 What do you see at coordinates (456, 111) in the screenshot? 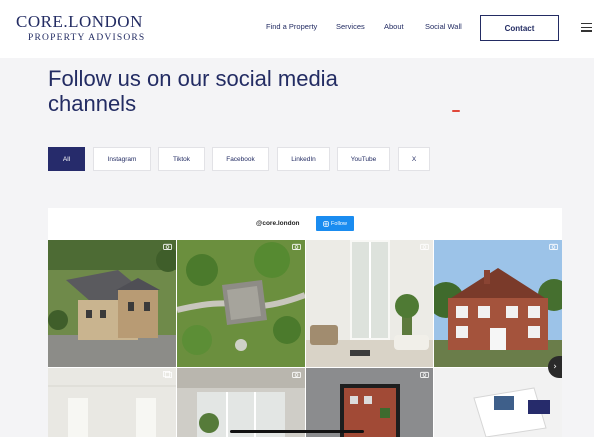
I see `accent-dash` at bounding box center [456, 111].